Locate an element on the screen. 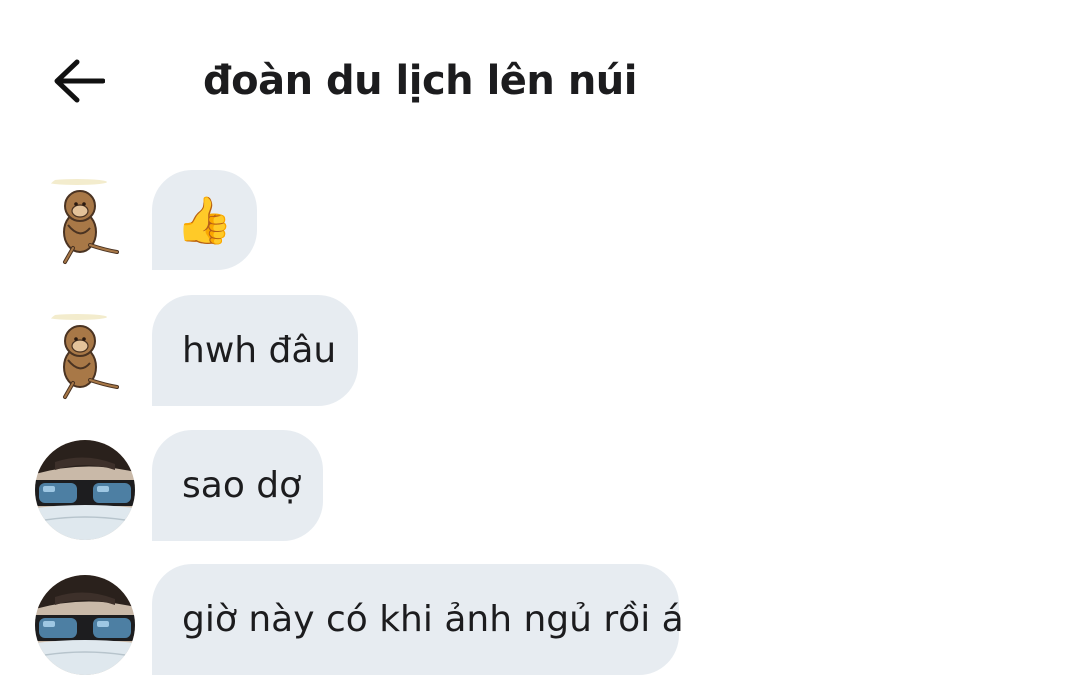  arrow-left-icon is located at coordinates (79, 81).